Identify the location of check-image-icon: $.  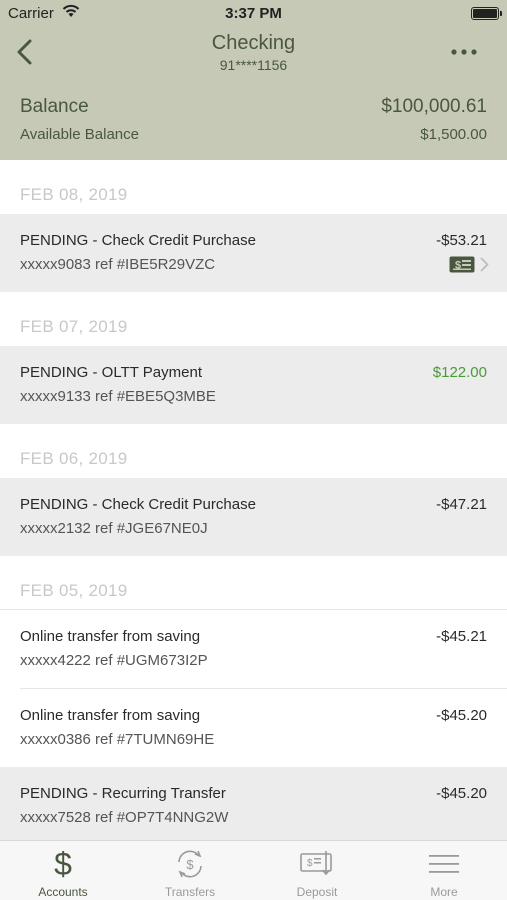
(462, 264).